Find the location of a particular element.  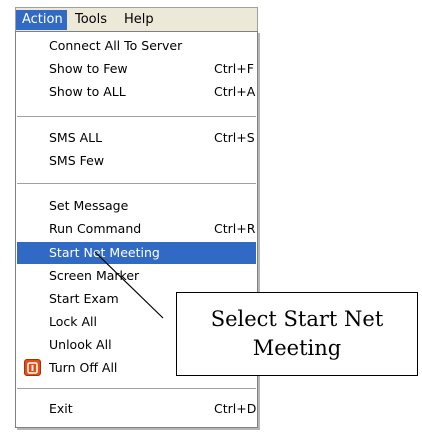

callout-box: Select Start Net Meeting is located at coordinates (297, 334).